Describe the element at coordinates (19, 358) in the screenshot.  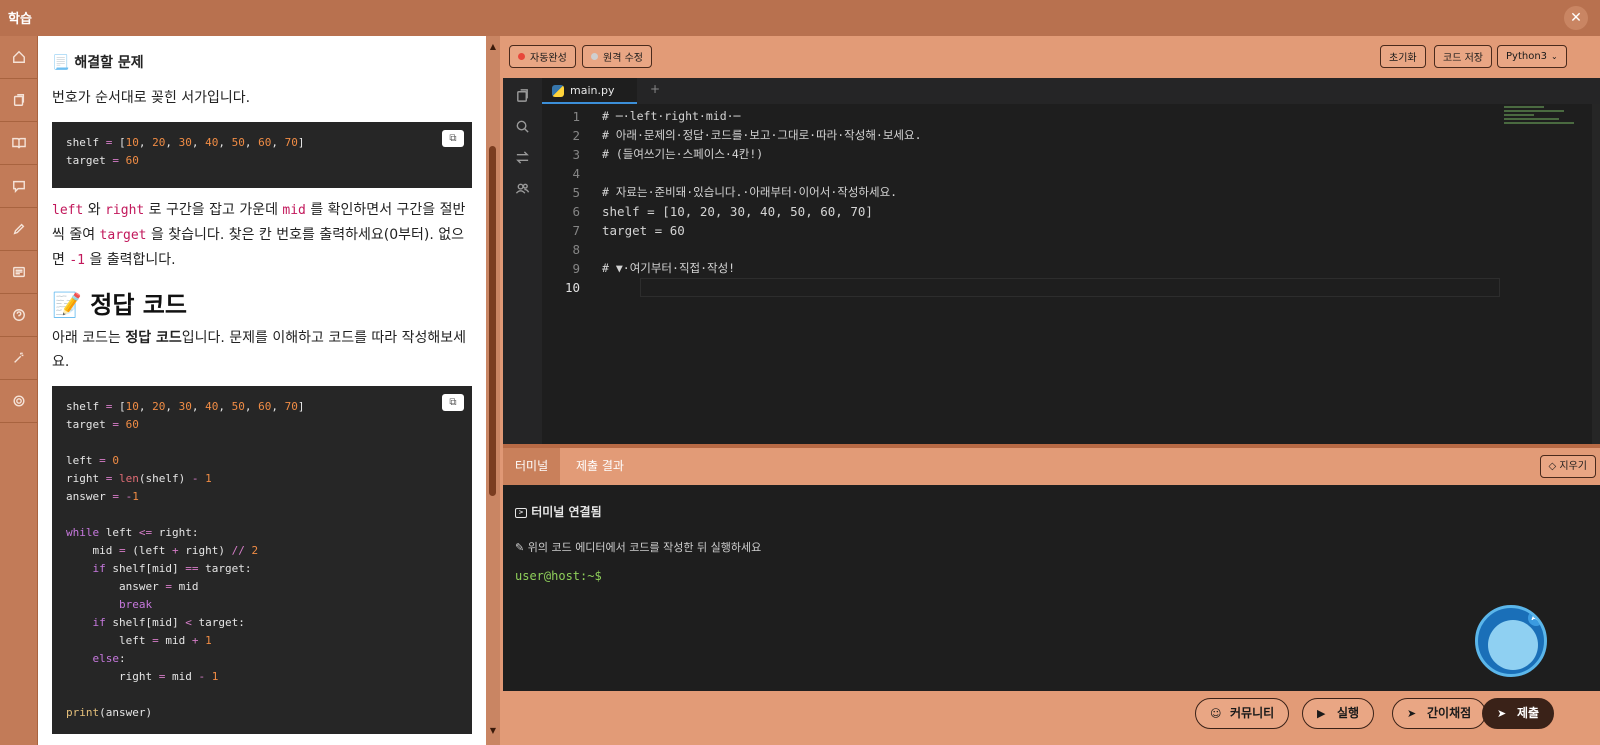
I see `rail-wand` at that location.